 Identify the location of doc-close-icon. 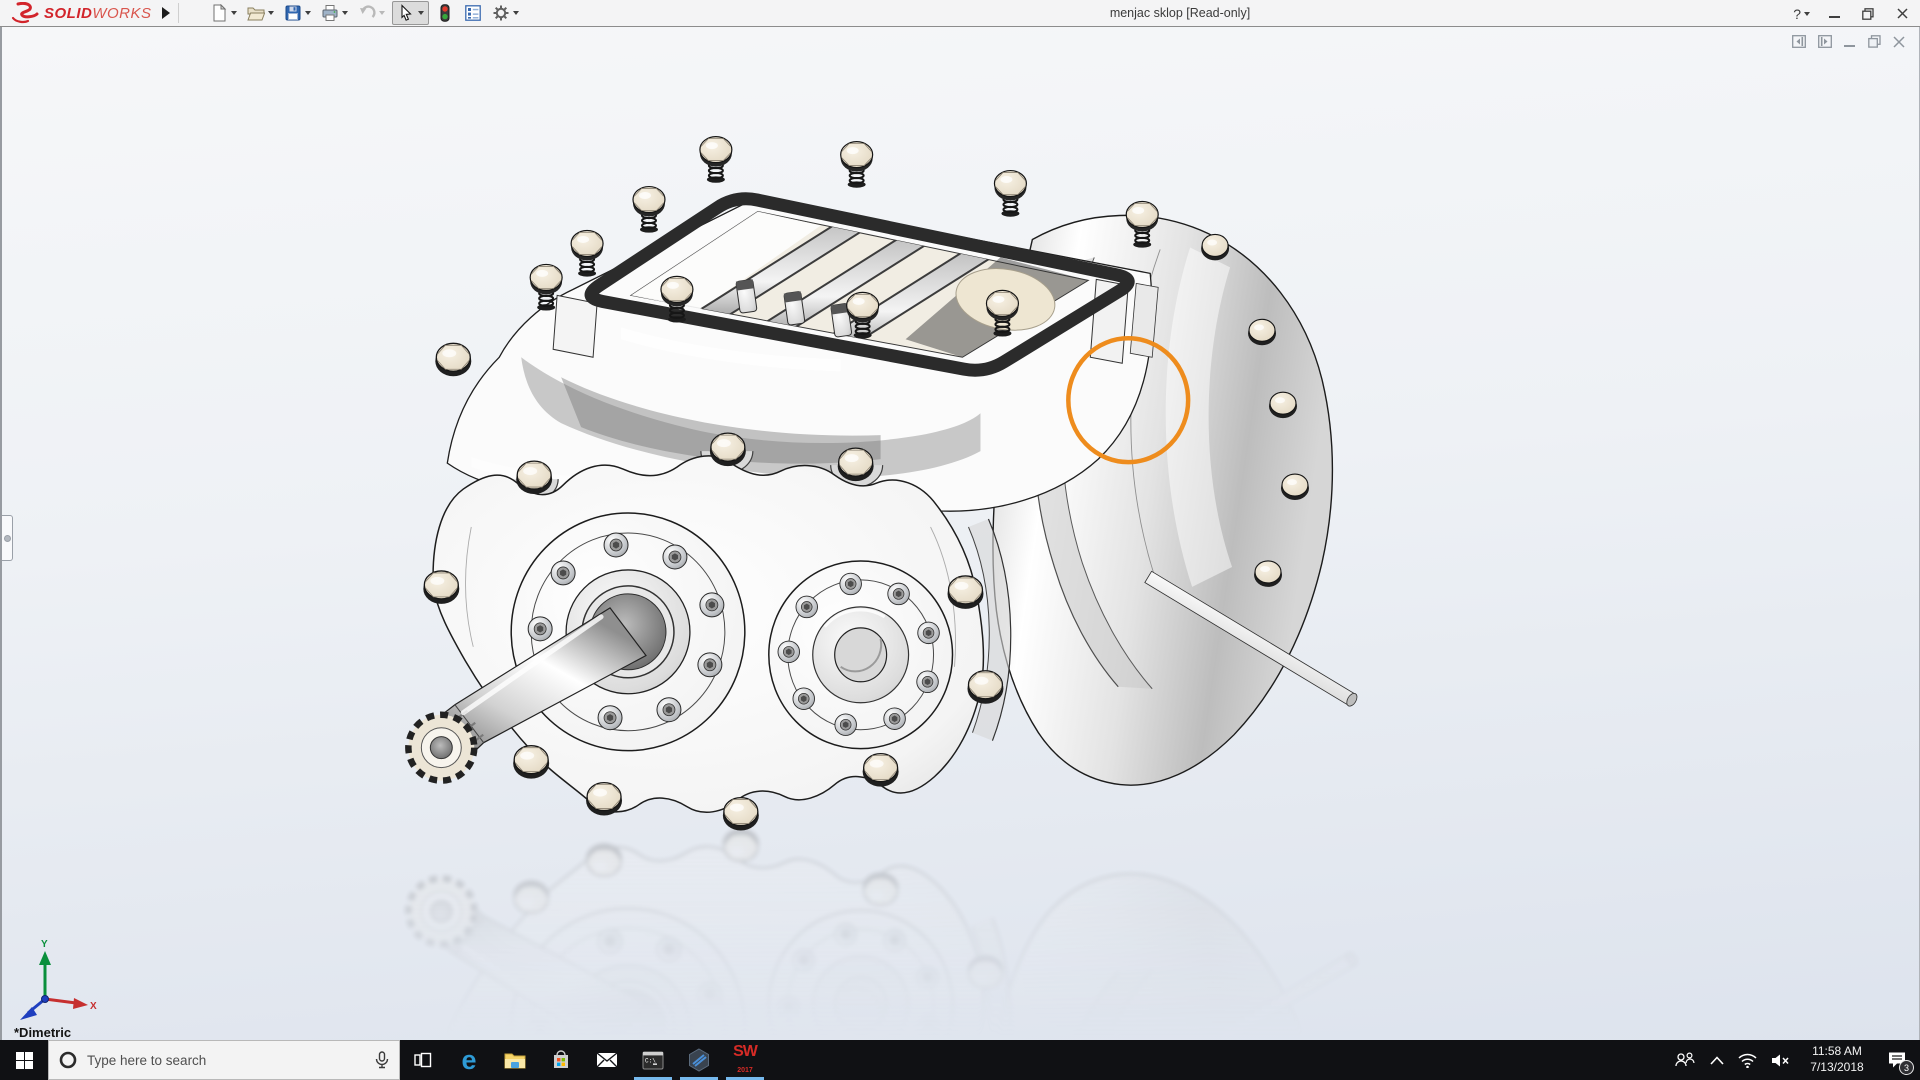
(1899, 41).